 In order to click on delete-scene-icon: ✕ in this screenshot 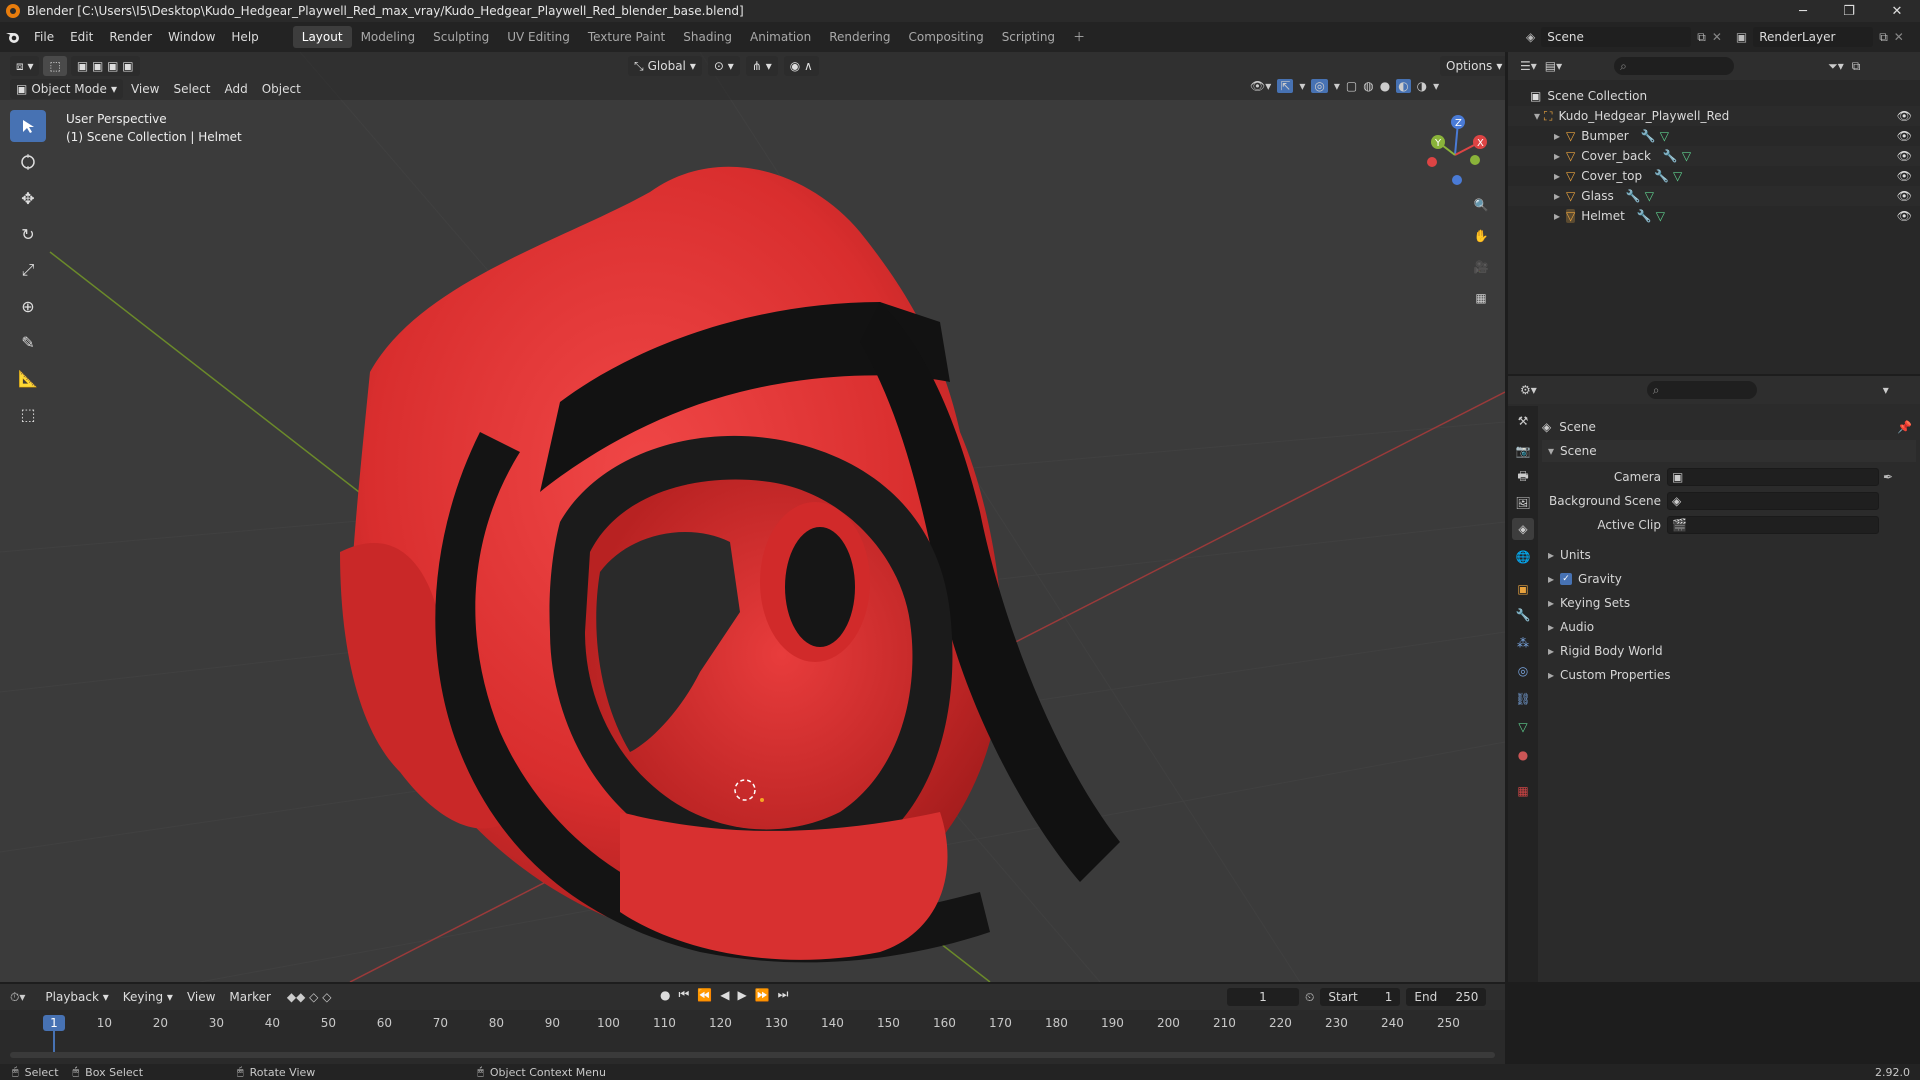, I will do `click(1717, 37)`.